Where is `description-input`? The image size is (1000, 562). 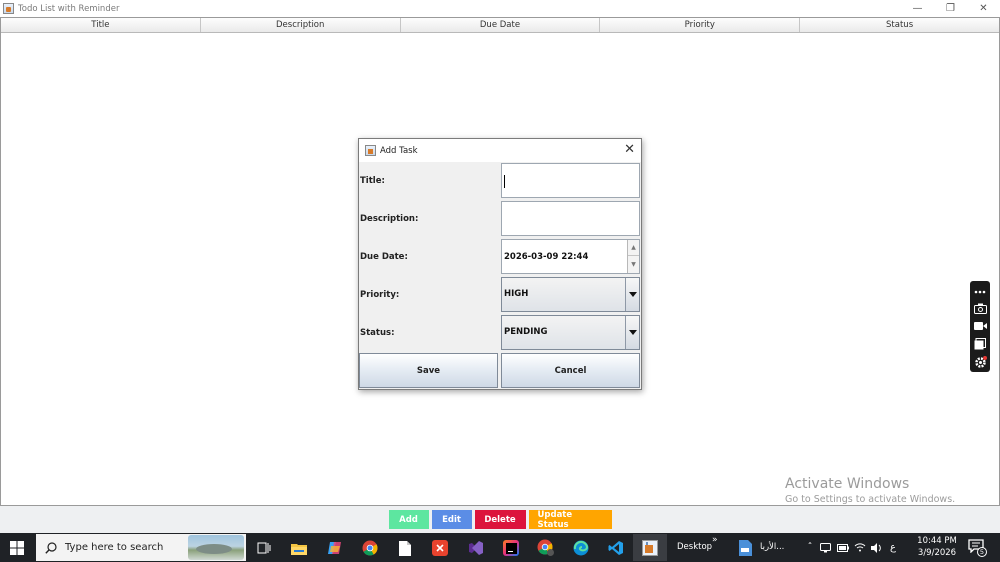 description-input is located at coordinates (570, 218).